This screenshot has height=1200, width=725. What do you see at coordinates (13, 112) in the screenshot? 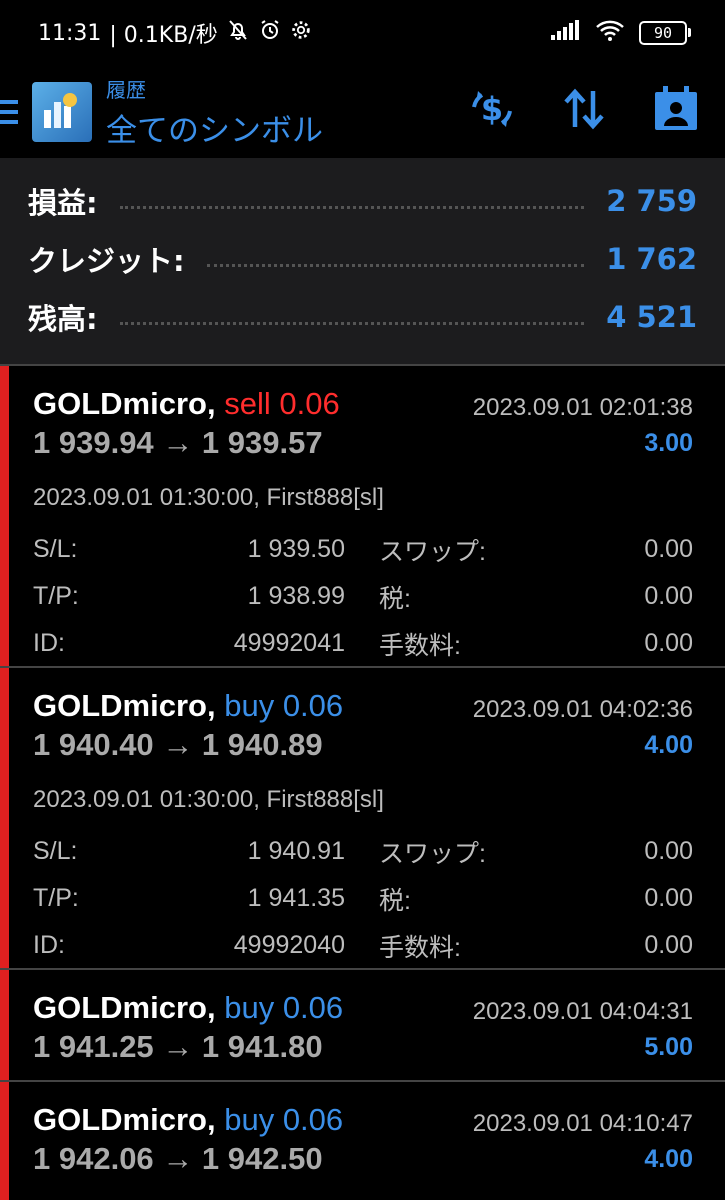
I see `menu-icon` at bounding box center [13, 112].